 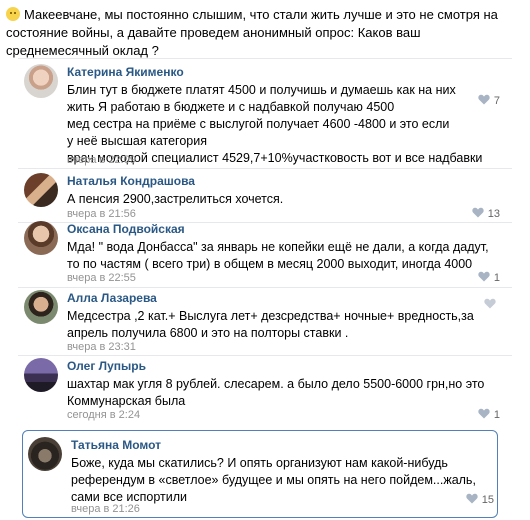 I want to click on comment-author: Татьяна Момот, so click(x=116, y=445).